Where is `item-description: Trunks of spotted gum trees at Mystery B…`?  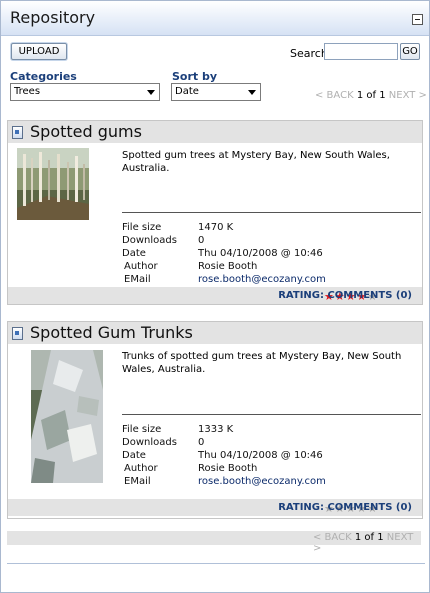 item-description: Trunks of spotted gum trees at Mystery B… is located at coordinates (262, 363).